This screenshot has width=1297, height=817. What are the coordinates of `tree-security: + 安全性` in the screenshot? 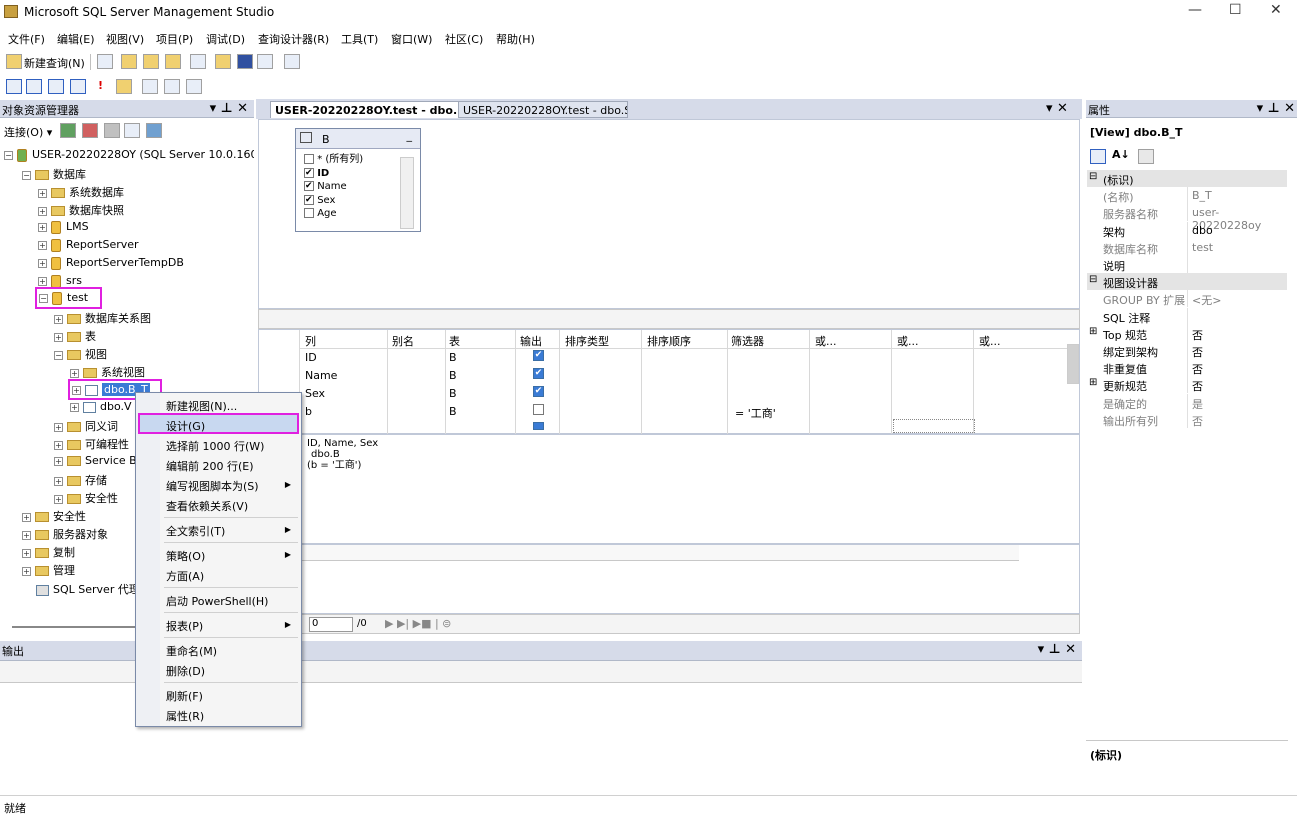 It's located at (54, 516).